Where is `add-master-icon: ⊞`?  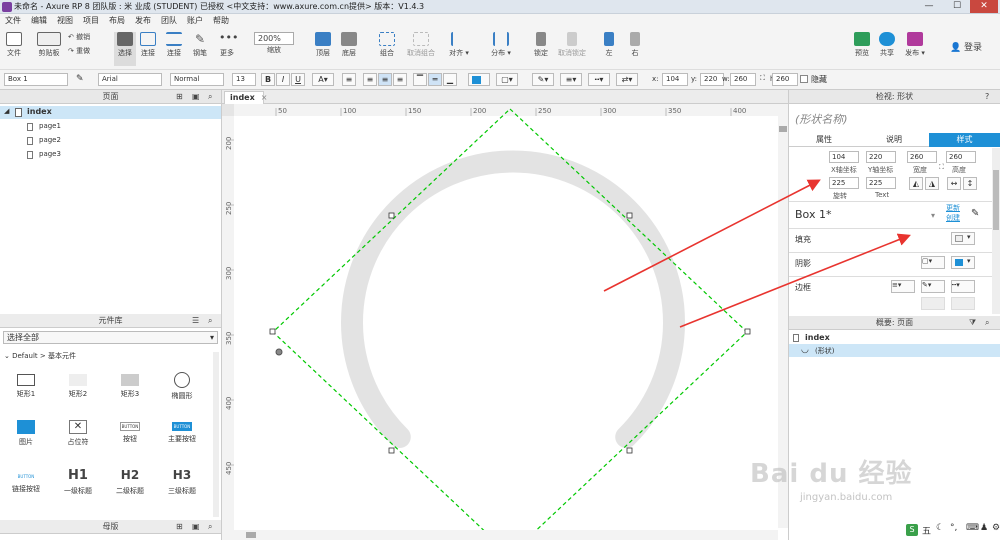 add-master-icon: ⊞ is located at coordinates (179, 527).